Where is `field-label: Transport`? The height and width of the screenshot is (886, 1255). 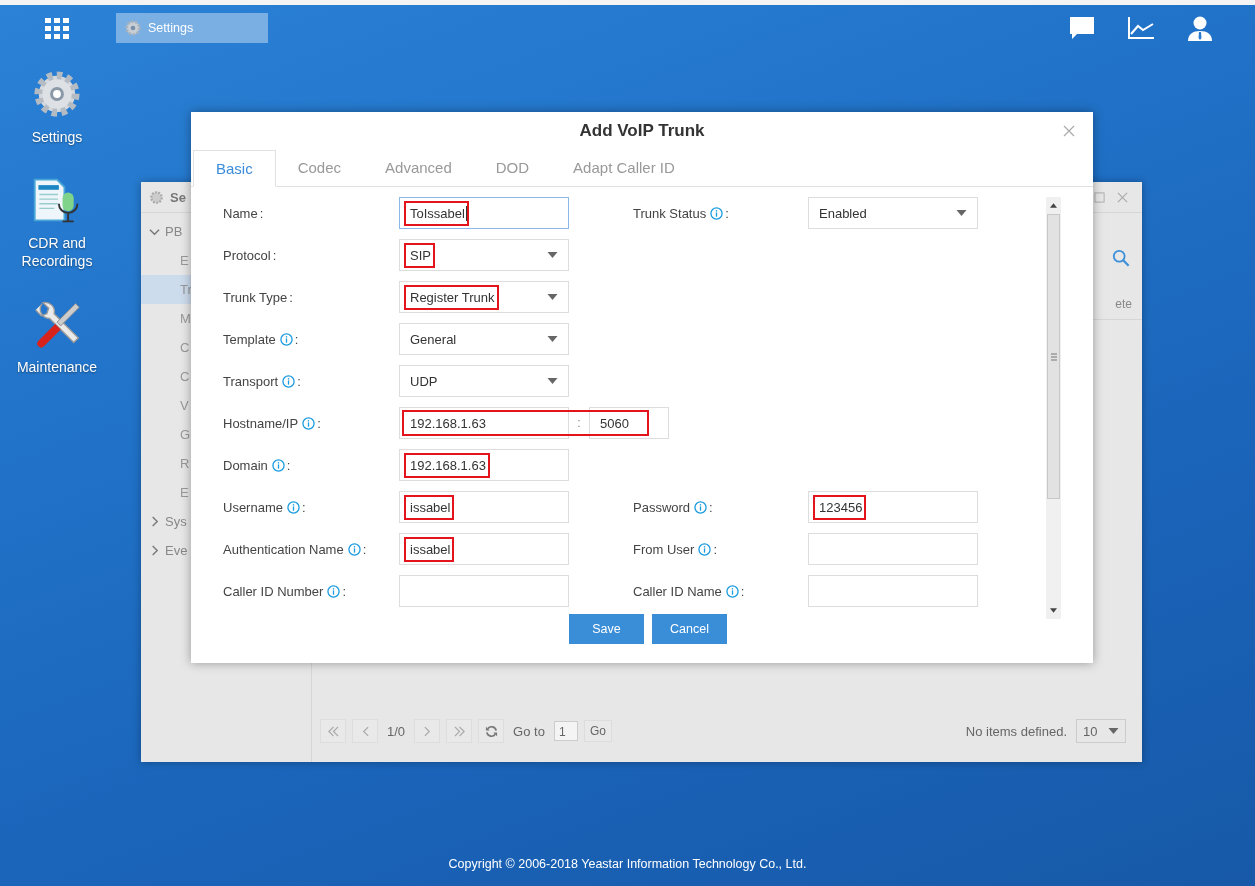
field-label: Transport is located at coordinates (251, 381).